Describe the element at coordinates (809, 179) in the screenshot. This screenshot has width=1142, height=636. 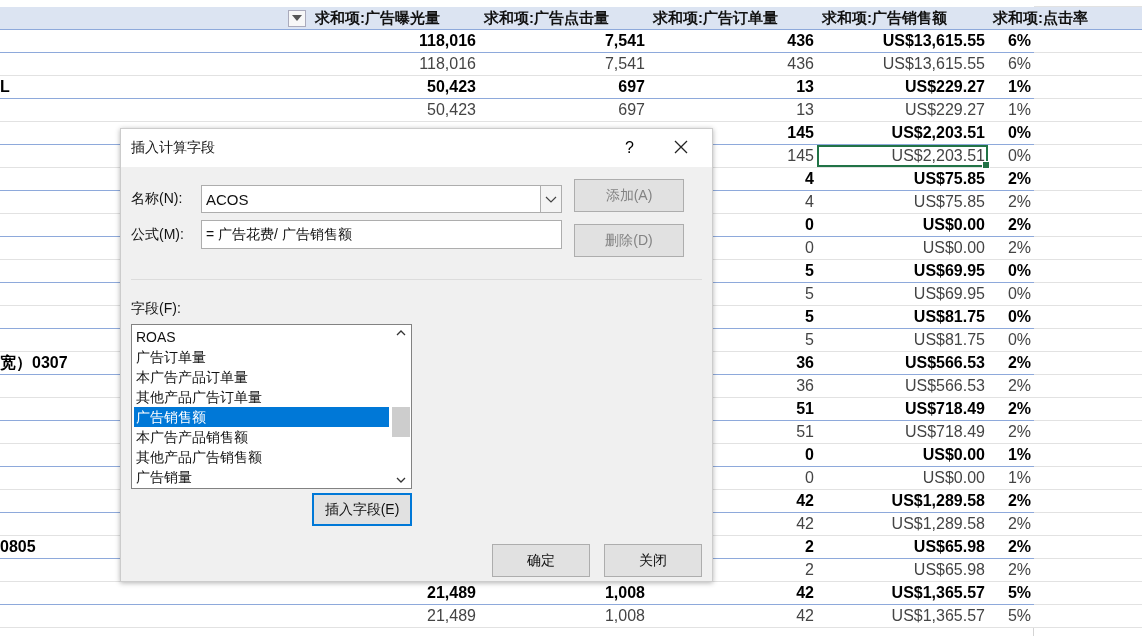
I see `table-cell: 4` at that location.